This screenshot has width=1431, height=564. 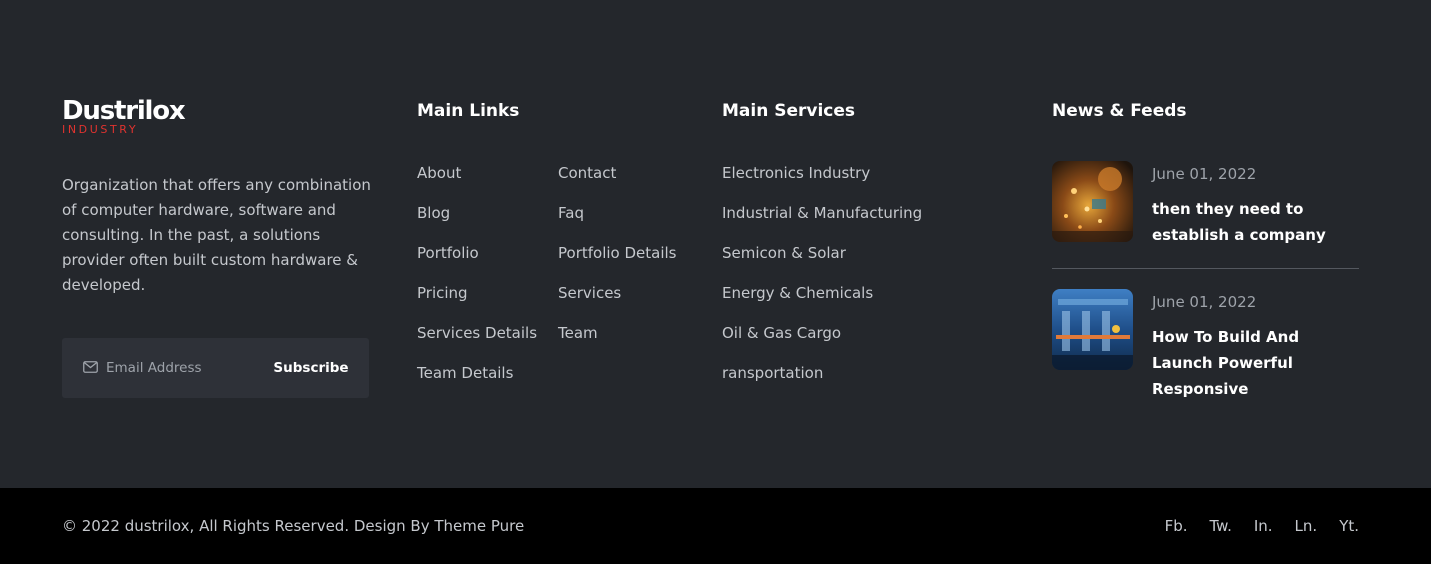 I want to click on link-portfolio-details: Portfolio Details, so click(x=617, y=261).